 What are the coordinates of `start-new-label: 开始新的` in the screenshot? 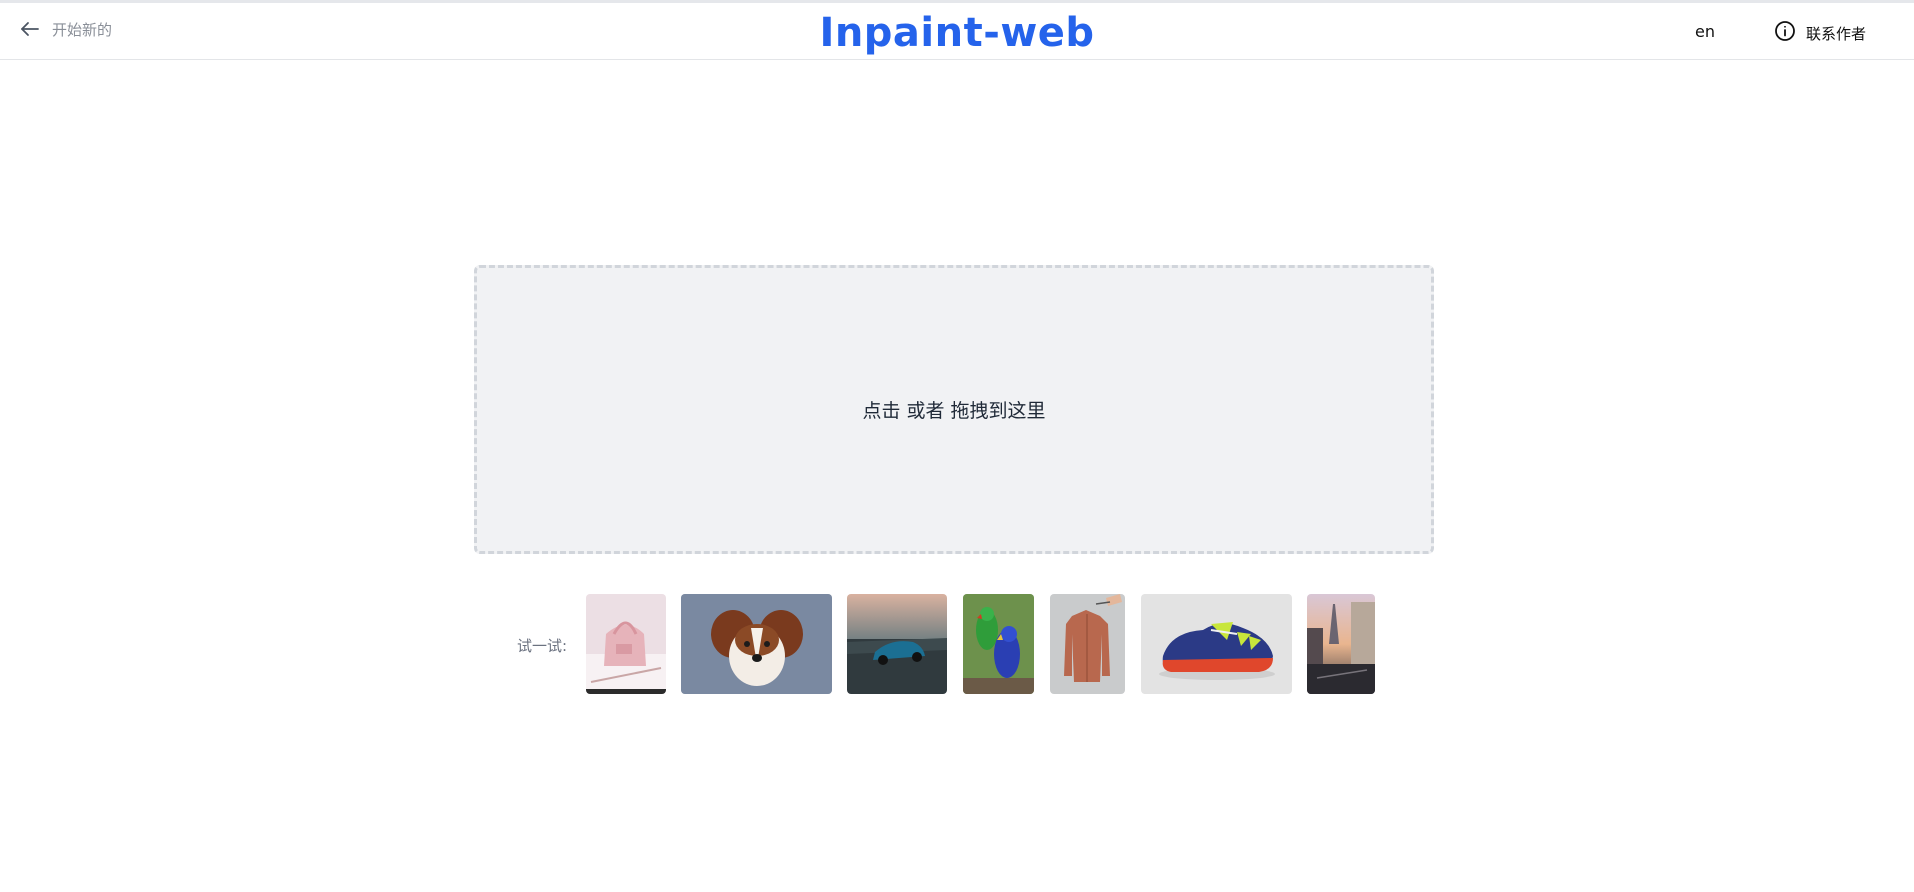 It's located at (82, 29).